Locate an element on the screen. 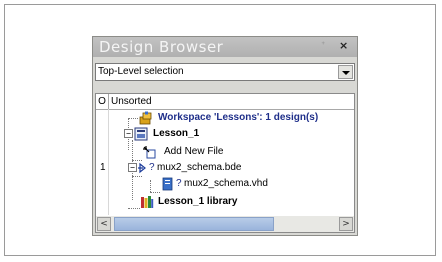  scroll-right-icon: > is located at coordinates (346, 224).